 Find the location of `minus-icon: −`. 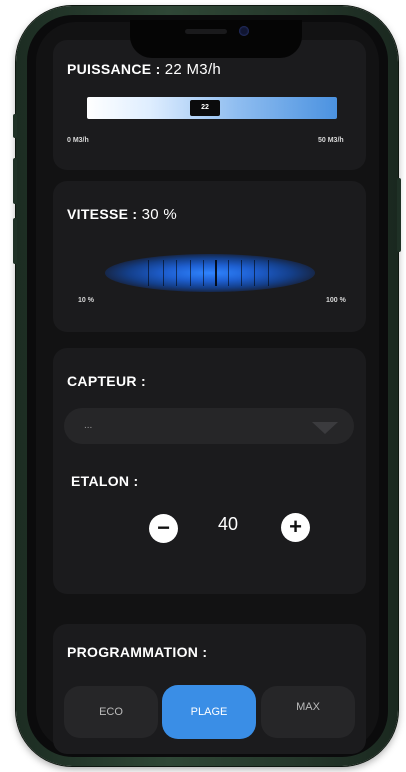

minus-icon: − is located at coordinates (163, 527).